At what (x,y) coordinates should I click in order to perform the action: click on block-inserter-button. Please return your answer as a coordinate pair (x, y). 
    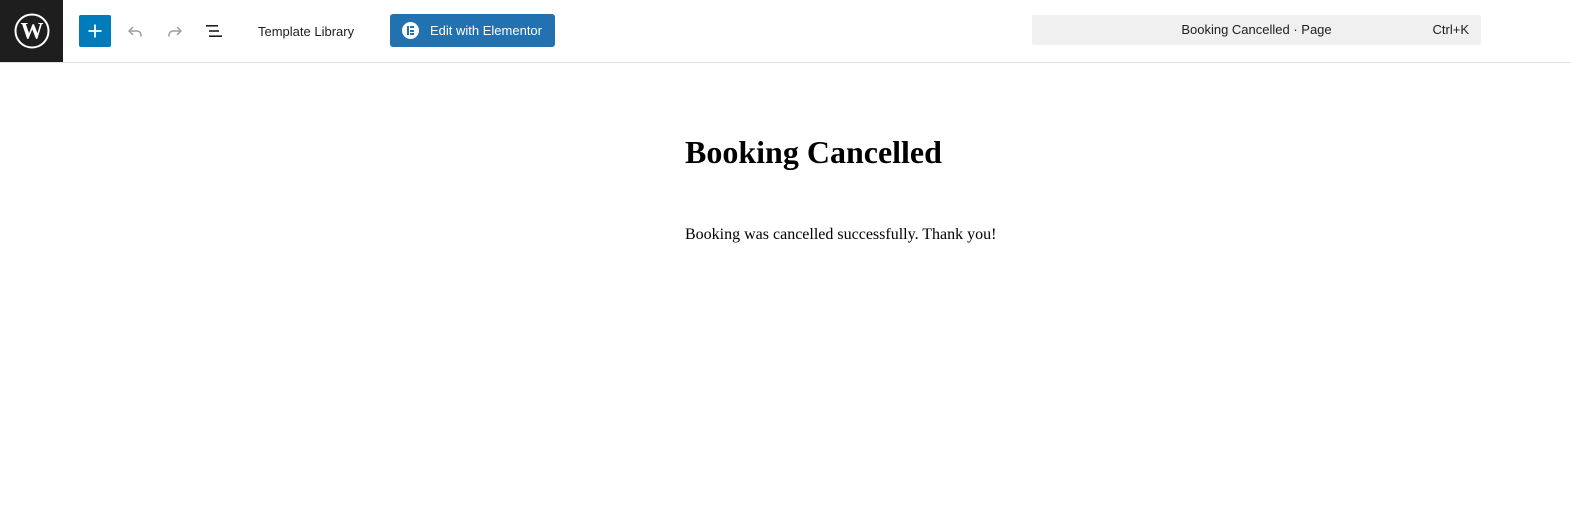
    Looking at the image, I should click on (95, 31).